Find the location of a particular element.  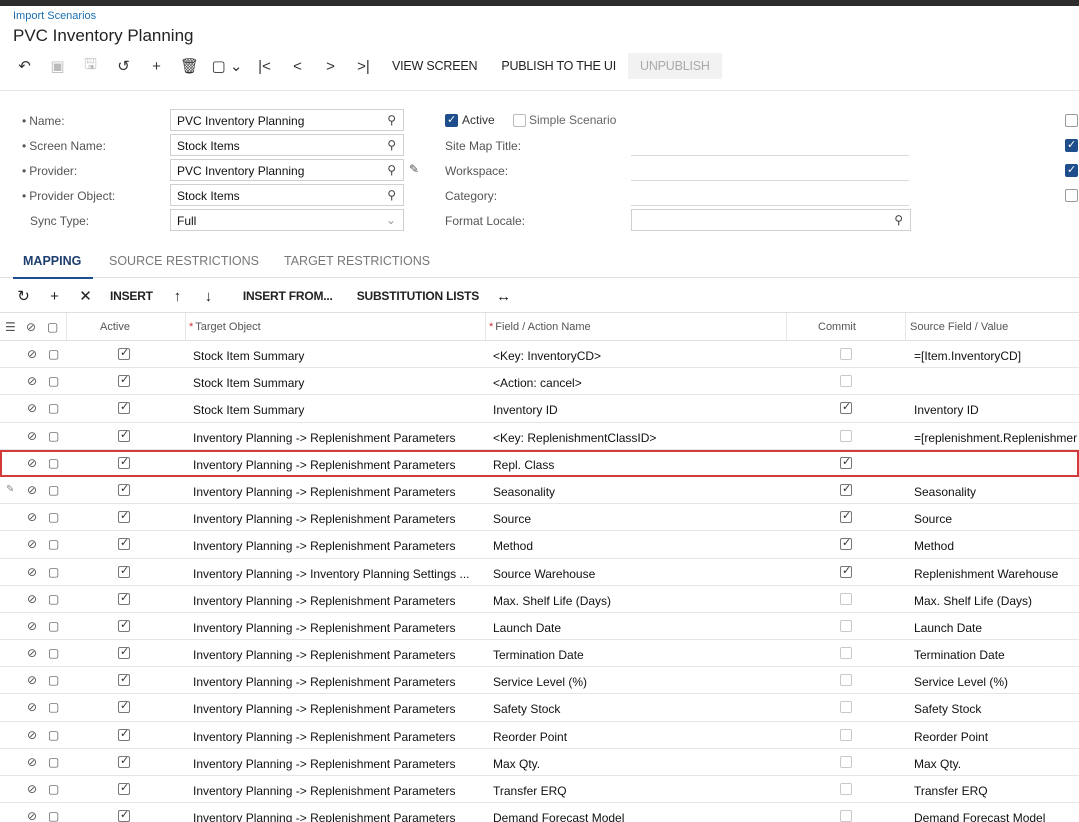

source-field-cell: Termination Date is located at coordinates (996, 655).